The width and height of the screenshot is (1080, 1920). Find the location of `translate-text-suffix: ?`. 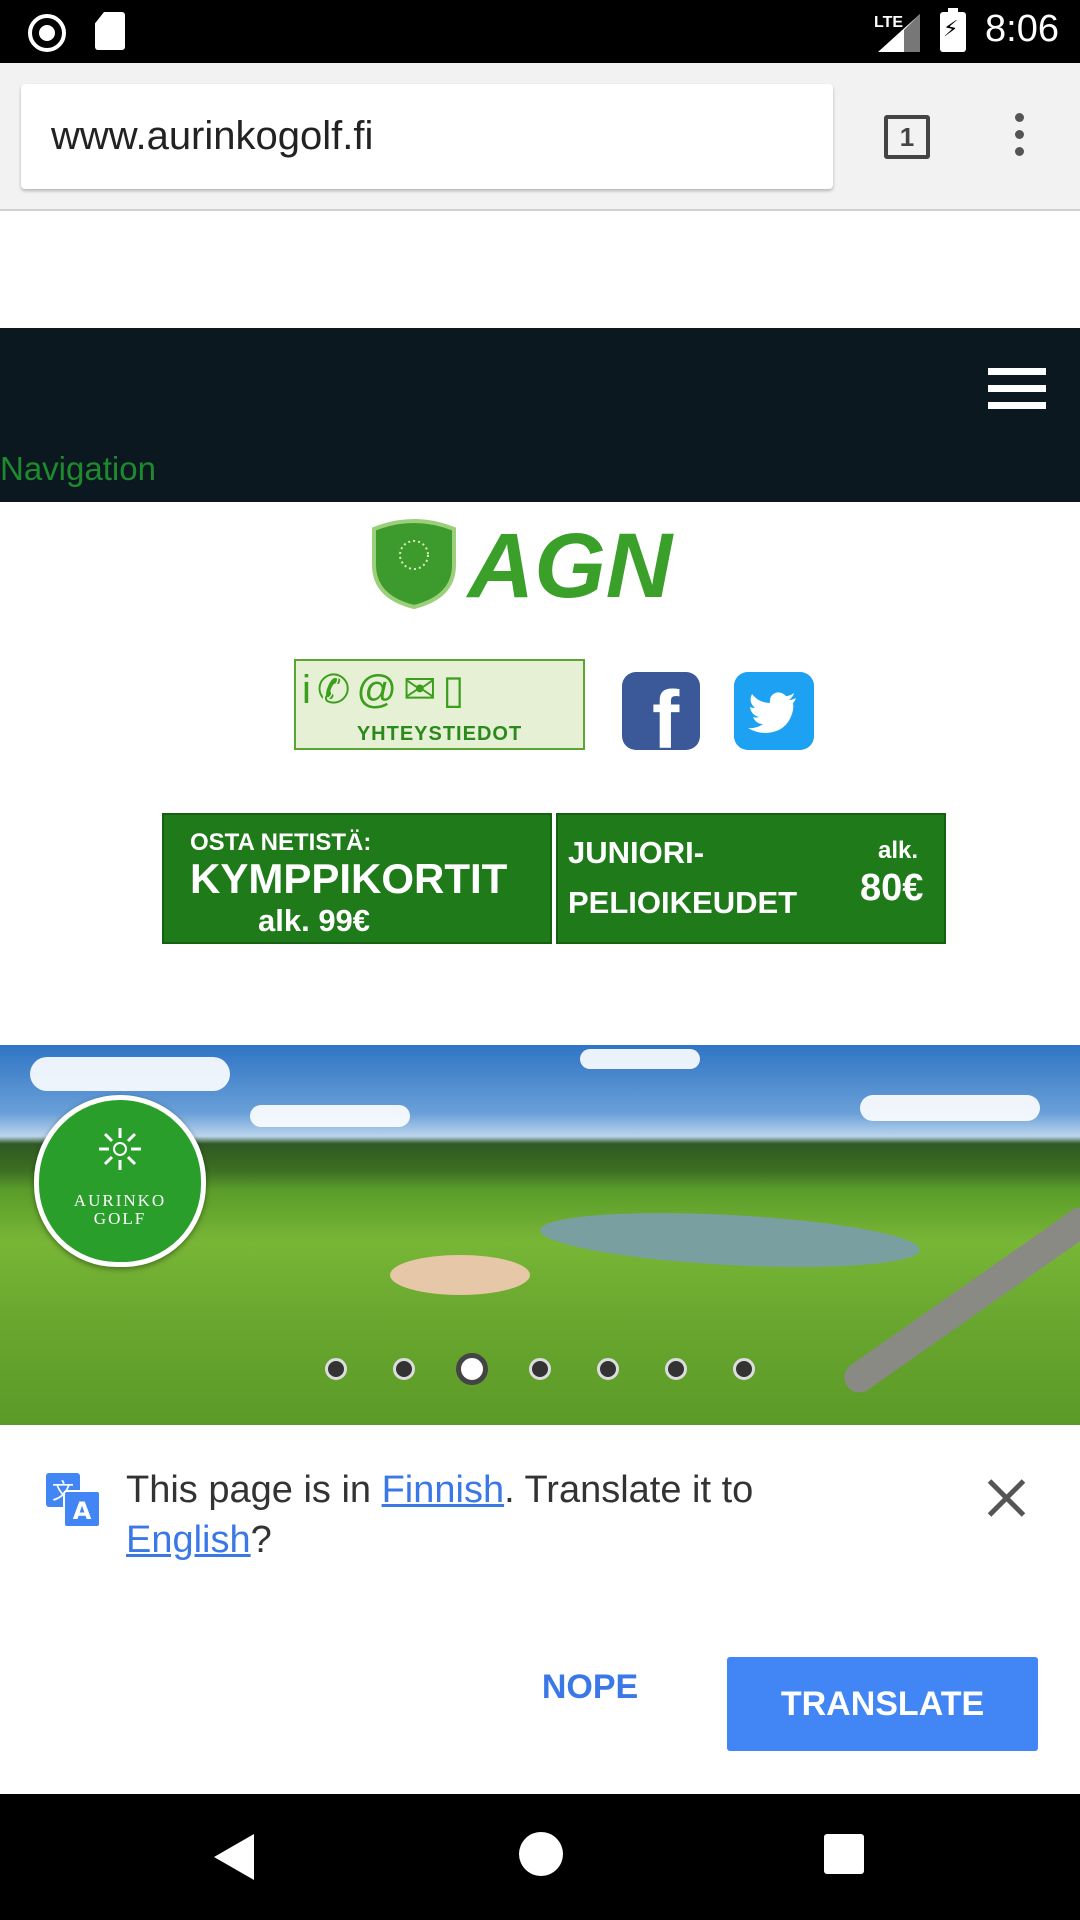

translate-text-suffix: ? is located at coordinates (261, 1540).